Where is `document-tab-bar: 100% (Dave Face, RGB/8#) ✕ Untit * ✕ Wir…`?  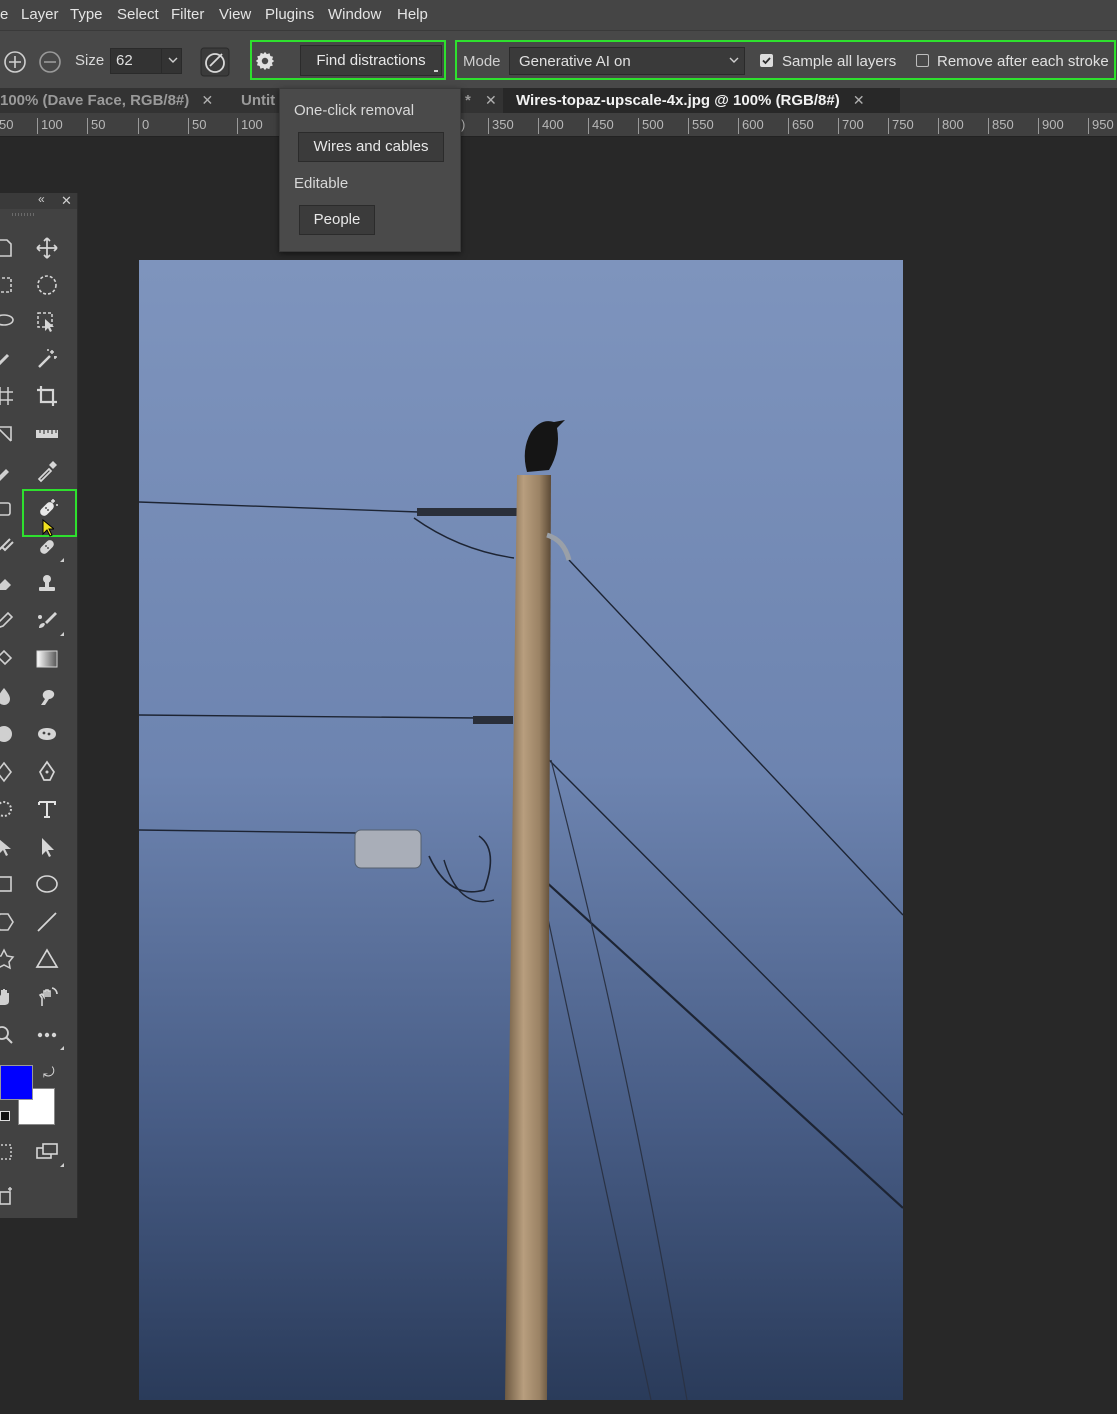 document-tab-bar: 100% (Dave Face, RGB/8#) ✕ Untit * ✕ Wir… is located at coordinates (558, 100).